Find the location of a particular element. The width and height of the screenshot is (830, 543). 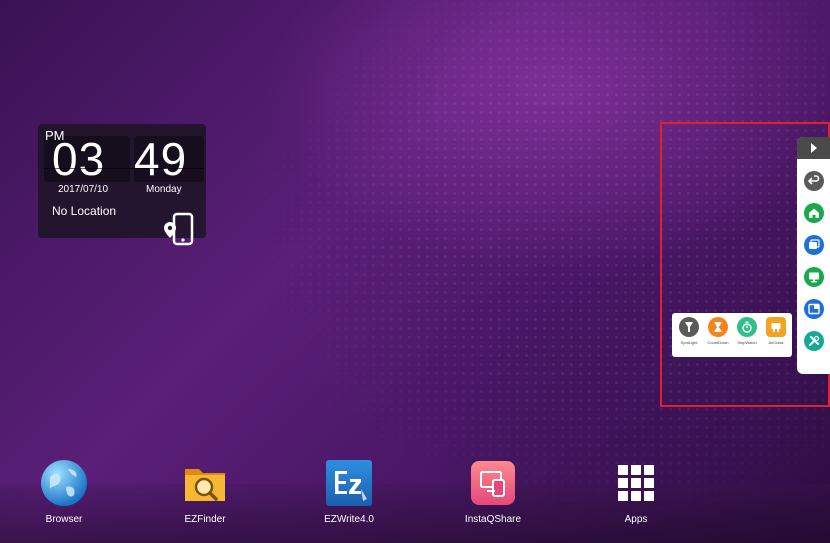

app-label: Browser is located at coordinates (64, 519).